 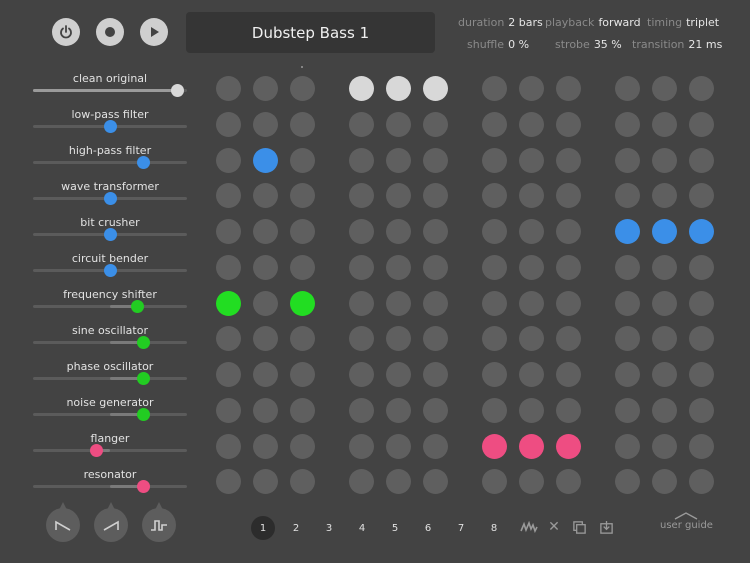 I want to click on page-button-6: 6, so click(x=428, y=528).